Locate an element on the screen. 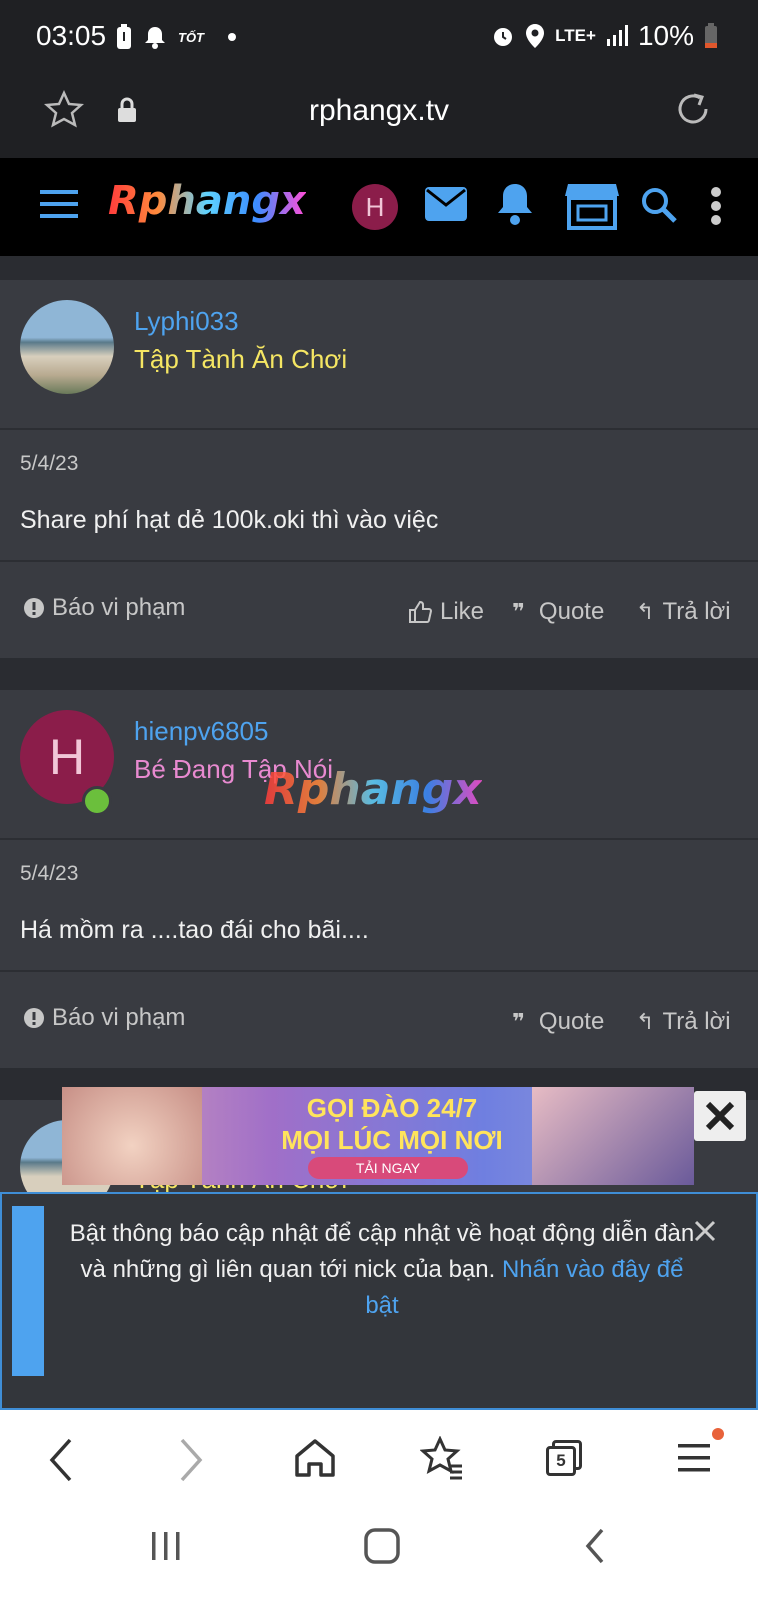 The height and width of the screenshot is (1600, 758). ad-cta-button: TẢI NGAY is located at coordinates (388, 1168).